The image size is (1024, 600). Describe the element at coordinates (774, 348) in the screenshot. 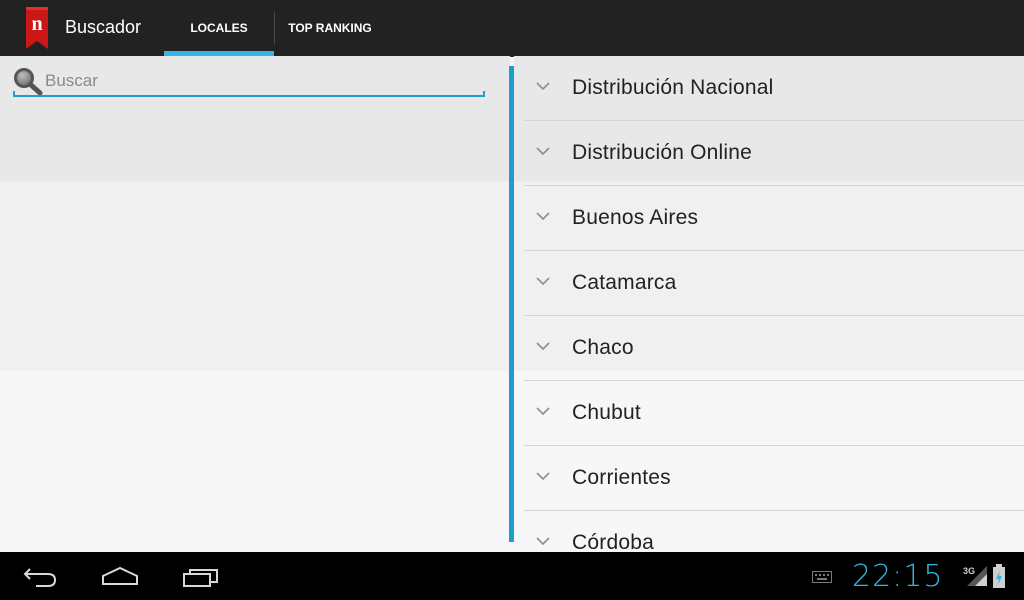

I see `list-item-chaco: Chaco` at that location.